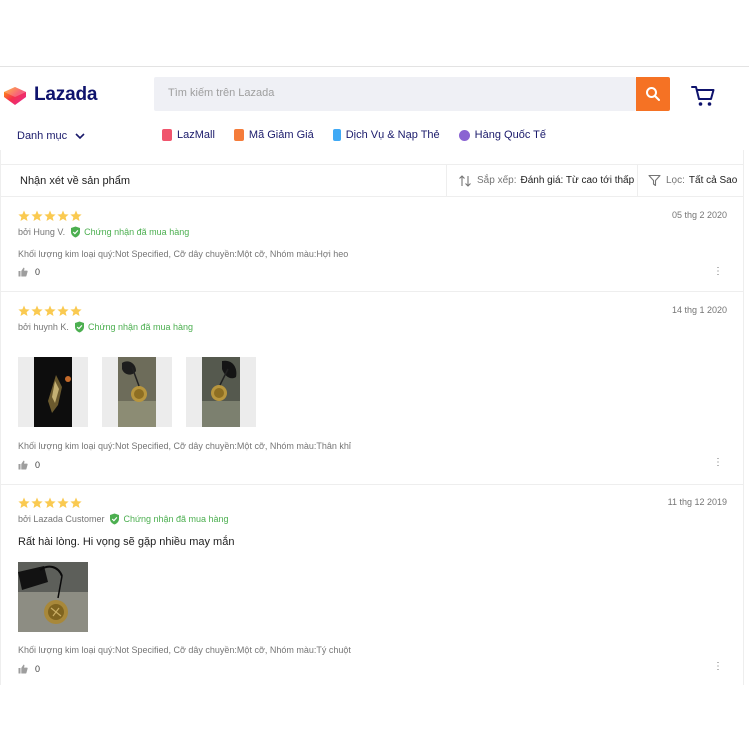 This screenshot has width=749, height=749. What do you see at coordinates (654, 180) in the screenshot?
I see `filter-icon` at bounding box center [654, 180].